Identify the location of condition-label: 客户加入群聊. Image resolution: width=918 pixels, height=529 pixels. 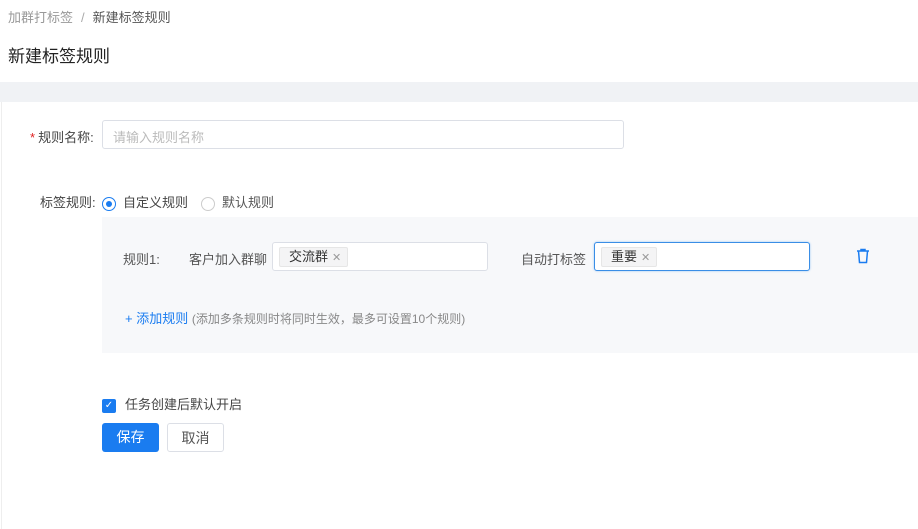
(228, 259).